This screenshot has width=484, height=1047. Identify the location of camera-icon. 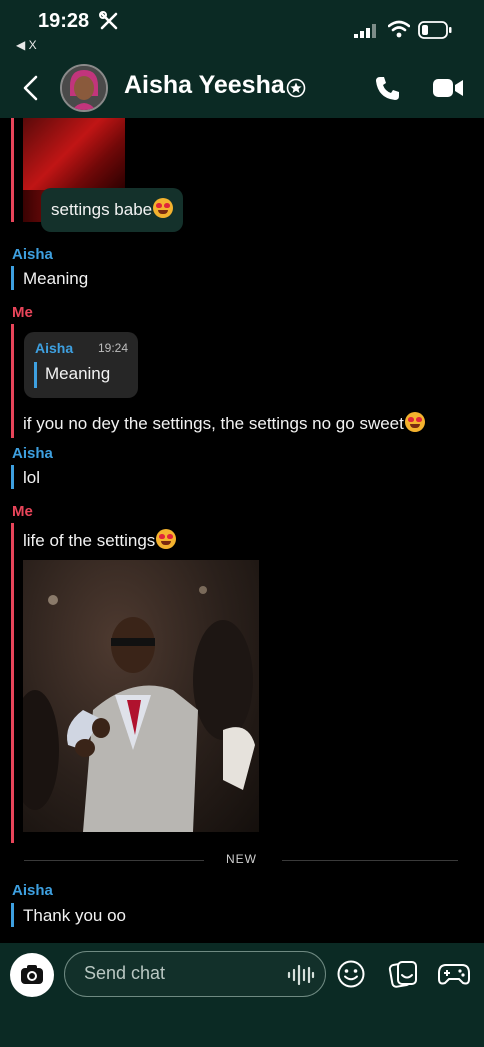
(32, 974).